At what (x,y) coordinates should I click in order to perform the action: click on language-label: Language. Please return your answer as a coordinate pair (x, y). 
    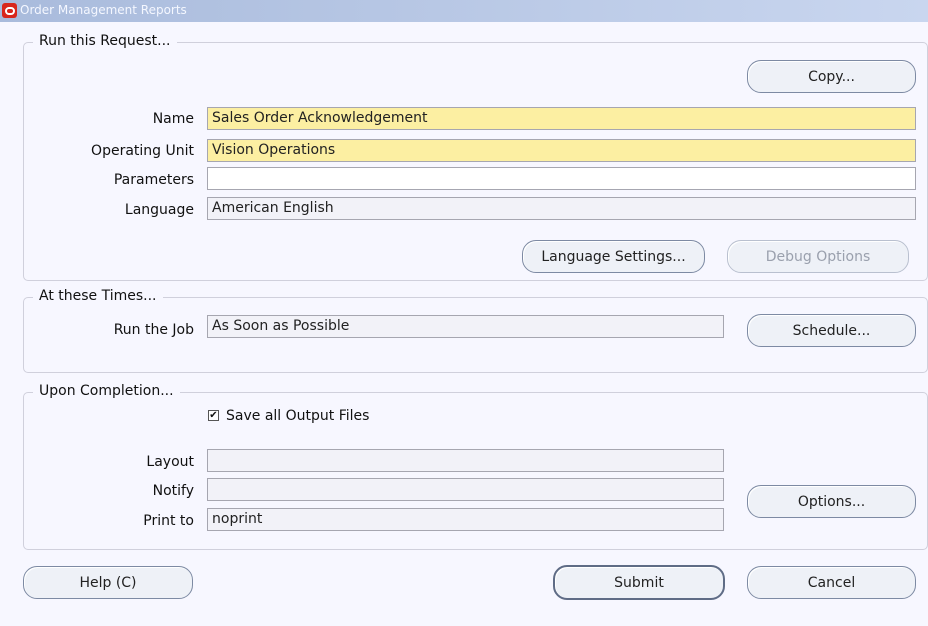
    Looking at the image, I should click on (159, 210).